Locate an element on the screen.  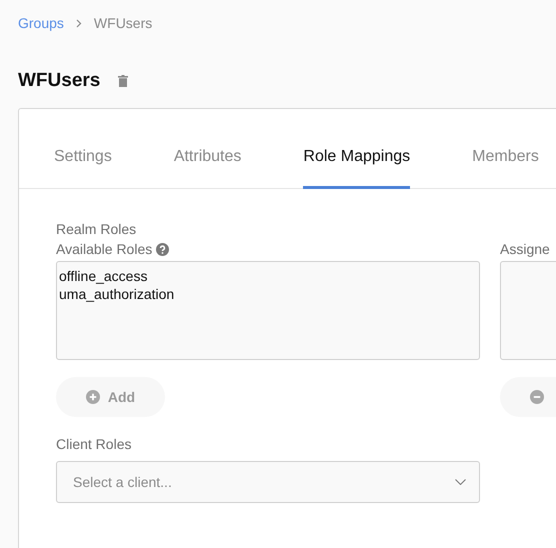
field-label: Client Roles is located at coordinates (94, 444).